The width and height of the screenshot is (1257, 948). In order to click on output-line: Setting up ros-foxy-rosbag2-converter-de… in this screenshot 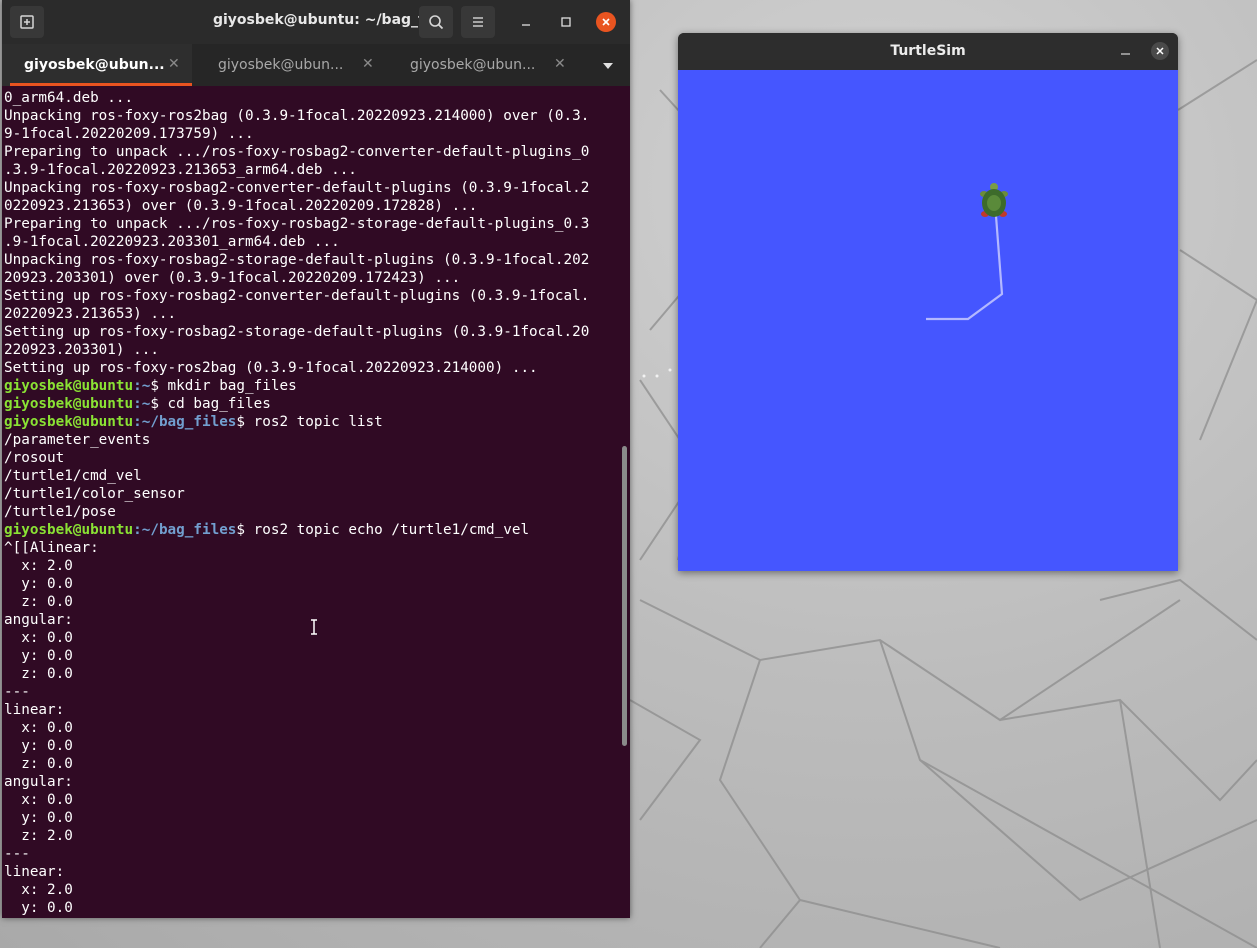, I will do `click(297, 296)`.